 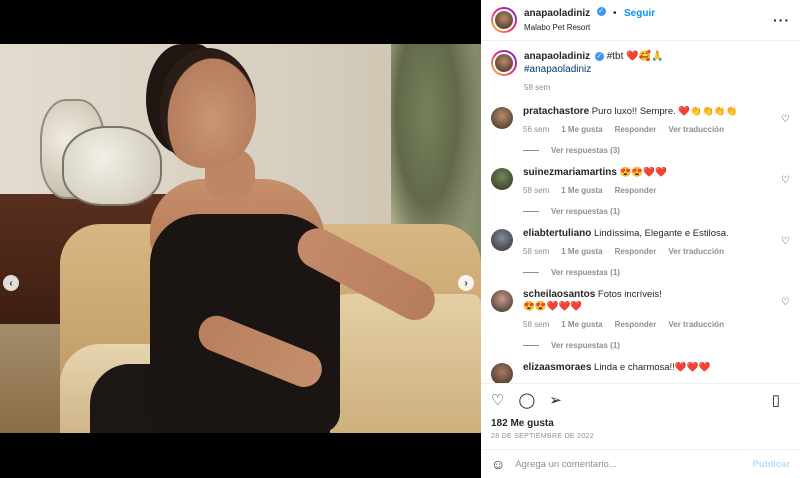 I want to click on caption-text: #tbt ❤️🥰🙏, so click(x=635, y=56).